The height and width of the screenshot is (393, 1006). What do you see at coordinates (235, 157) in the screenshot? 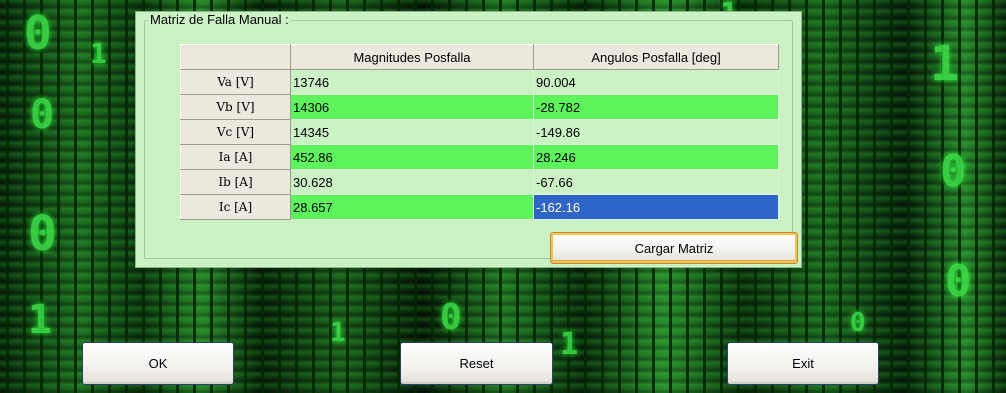
I see `row-header: Ia [A]` at bounding box center [235, 157].